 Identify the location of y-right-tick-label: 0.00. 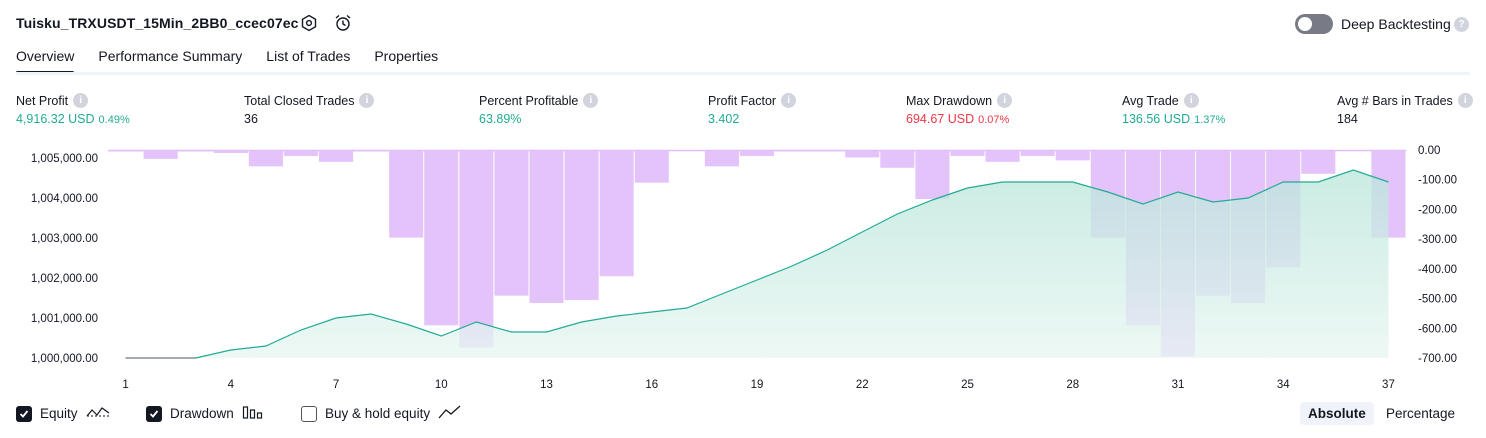
(1429, 151).